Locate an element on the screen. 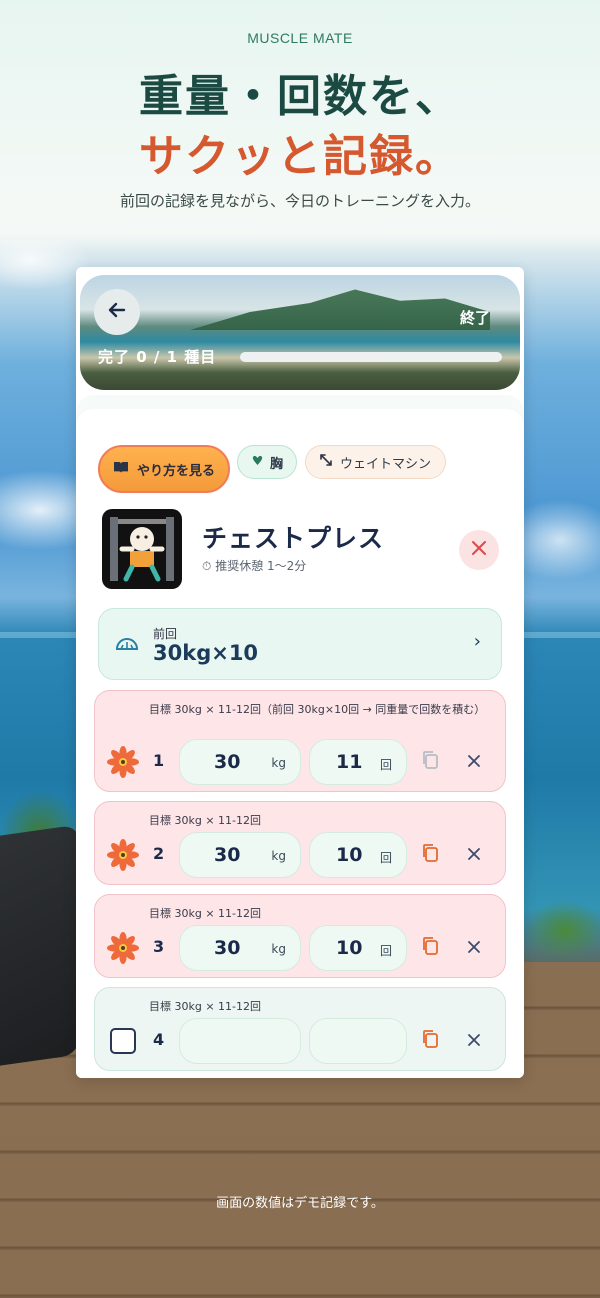 This screenshot has height=1298, width=600. brand-name: MUSCLE MATE is located at coordinates (300, 38).